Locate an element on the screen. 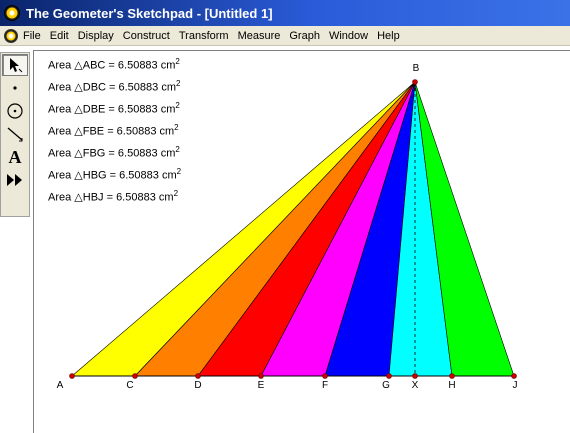  compass-tool is located at coordinates (15, 111).